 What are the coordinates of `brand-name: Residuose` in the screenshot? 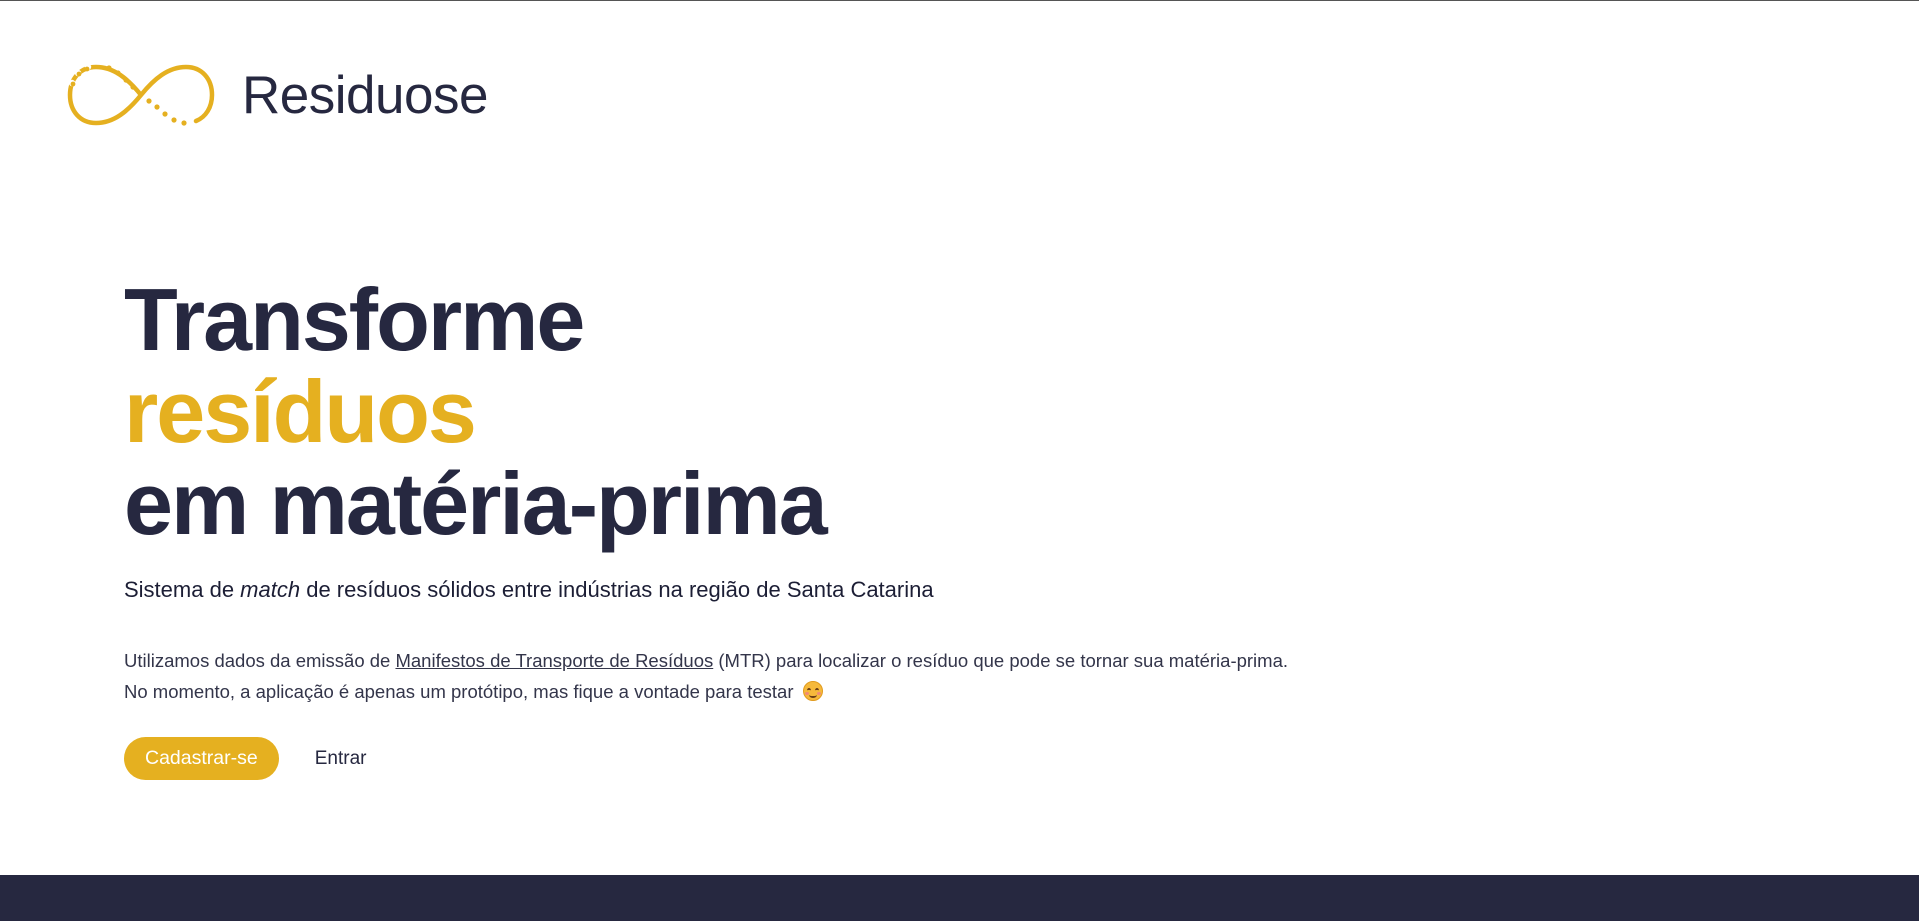 It's located at (365, 95).